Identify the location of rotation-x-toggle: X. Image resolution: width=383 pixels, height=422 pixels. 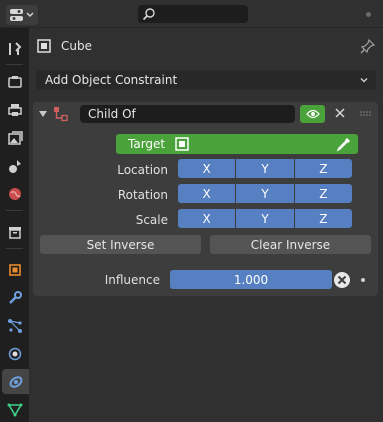
(207, 193).